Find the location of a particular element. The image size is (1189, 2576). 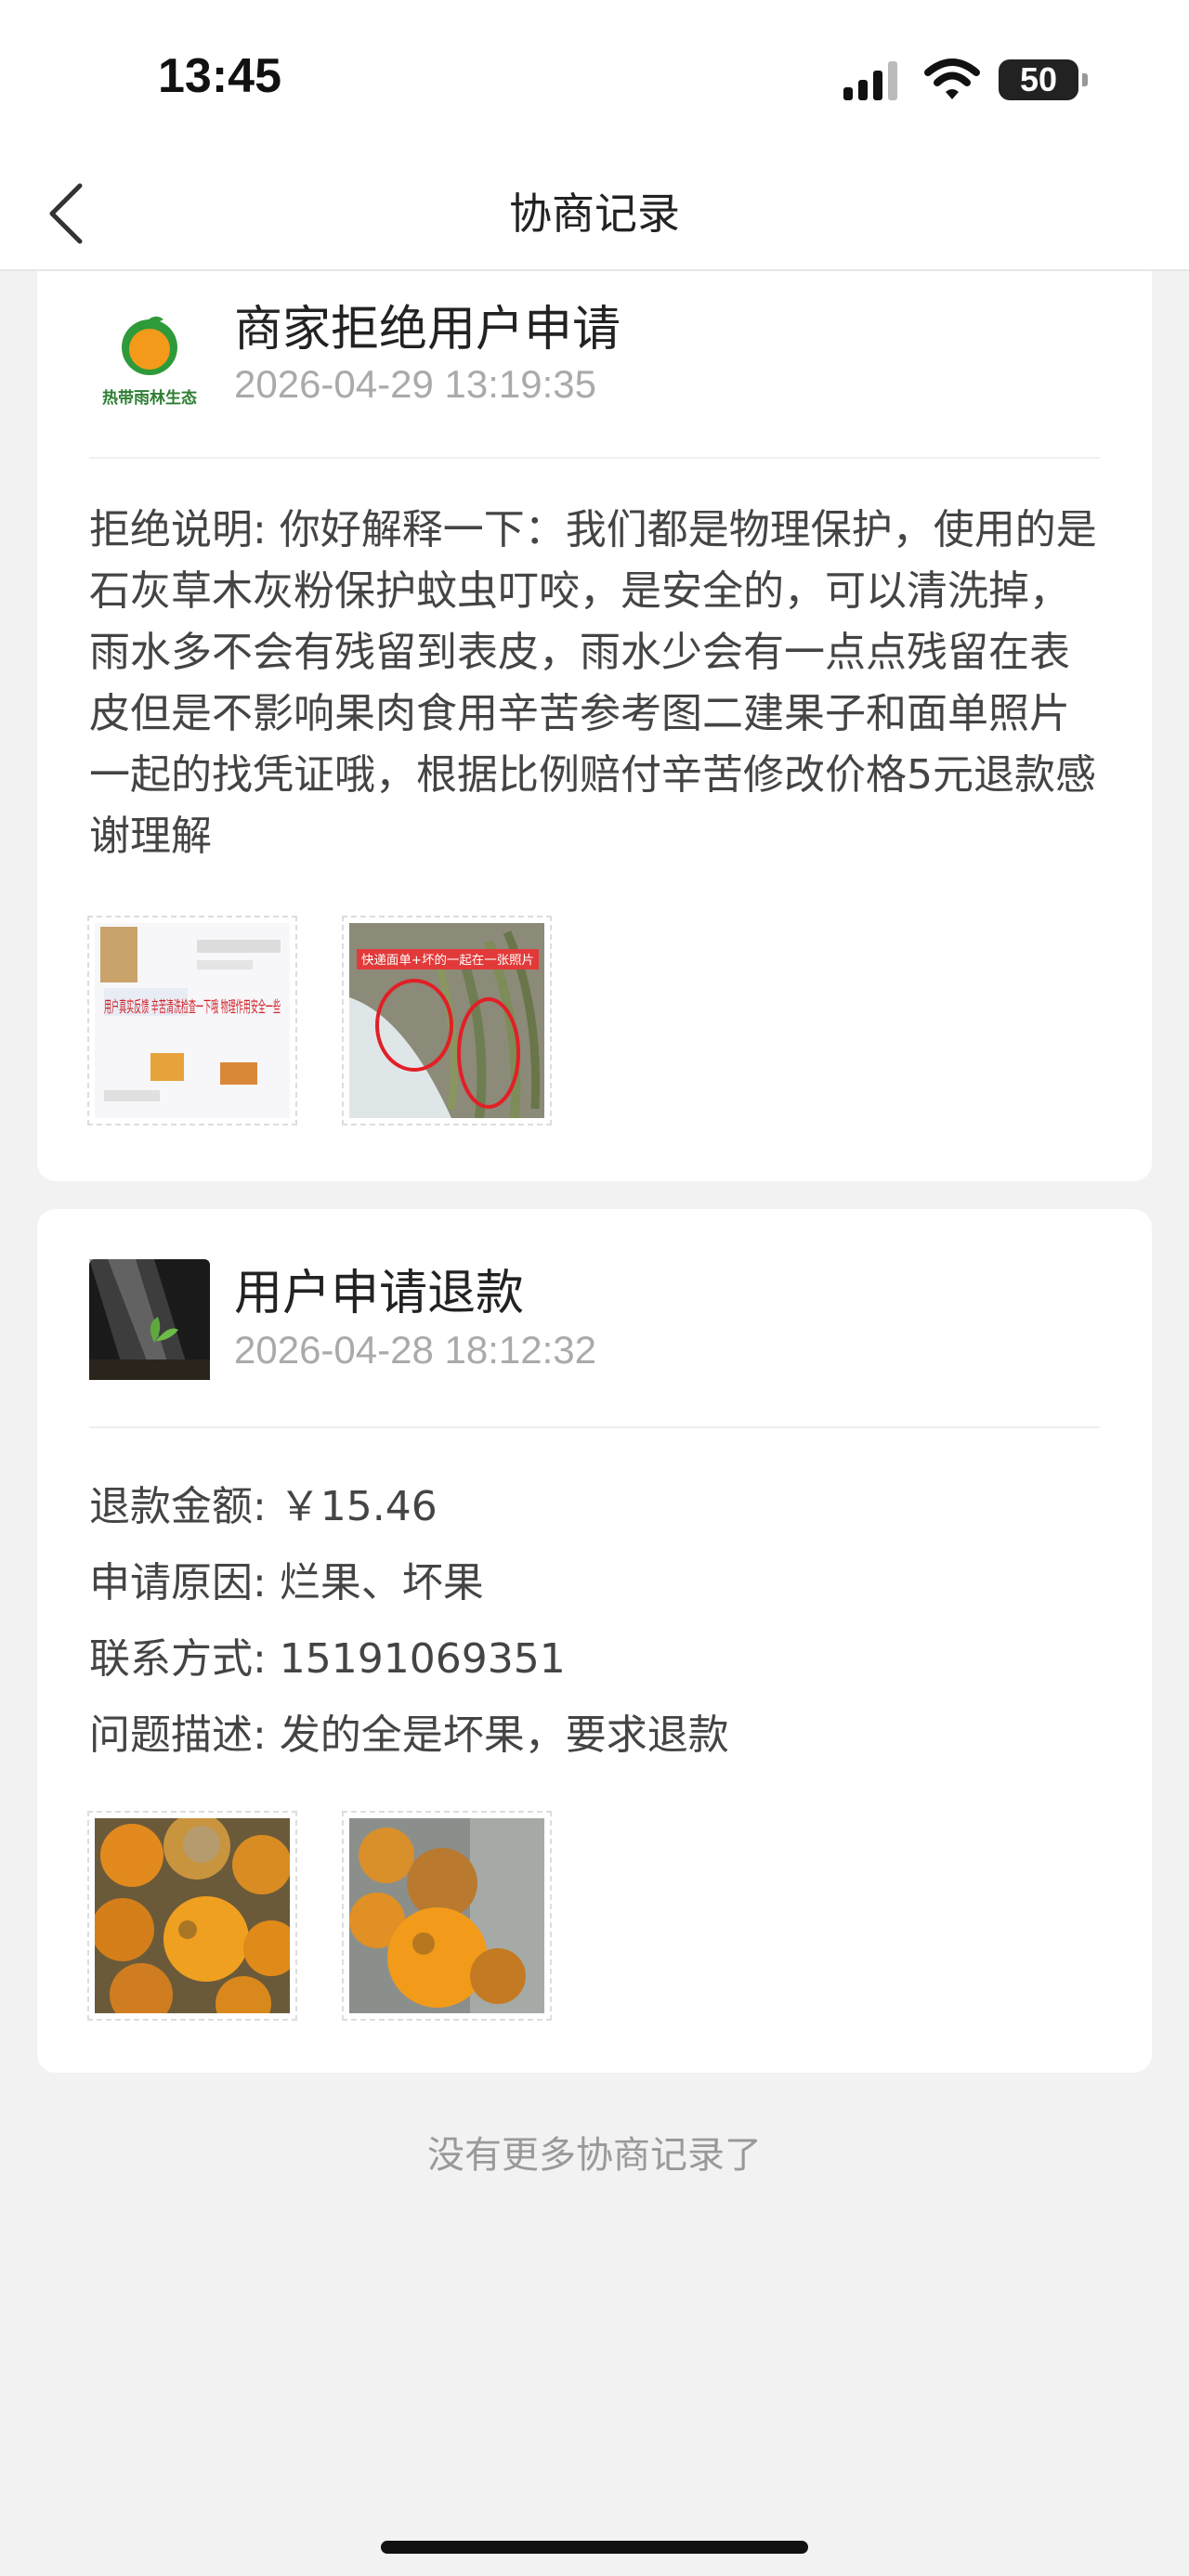

wifi-icon is located at coordinates (952, 79).